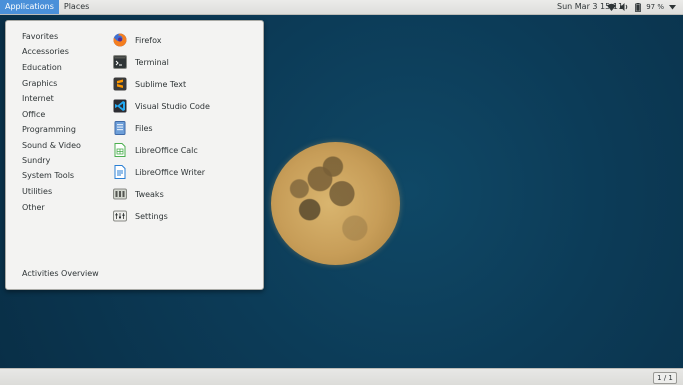 Image resolution: width=683 pixels, height=385 pixels. Describe the element at coordinates (655, 7) in the screenshot. I see `battery-percent: 97 %` at that location.